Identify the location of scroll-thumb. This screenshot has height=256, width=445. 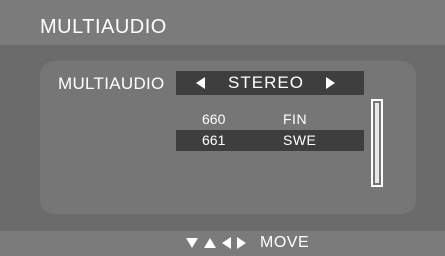
(377, 143).